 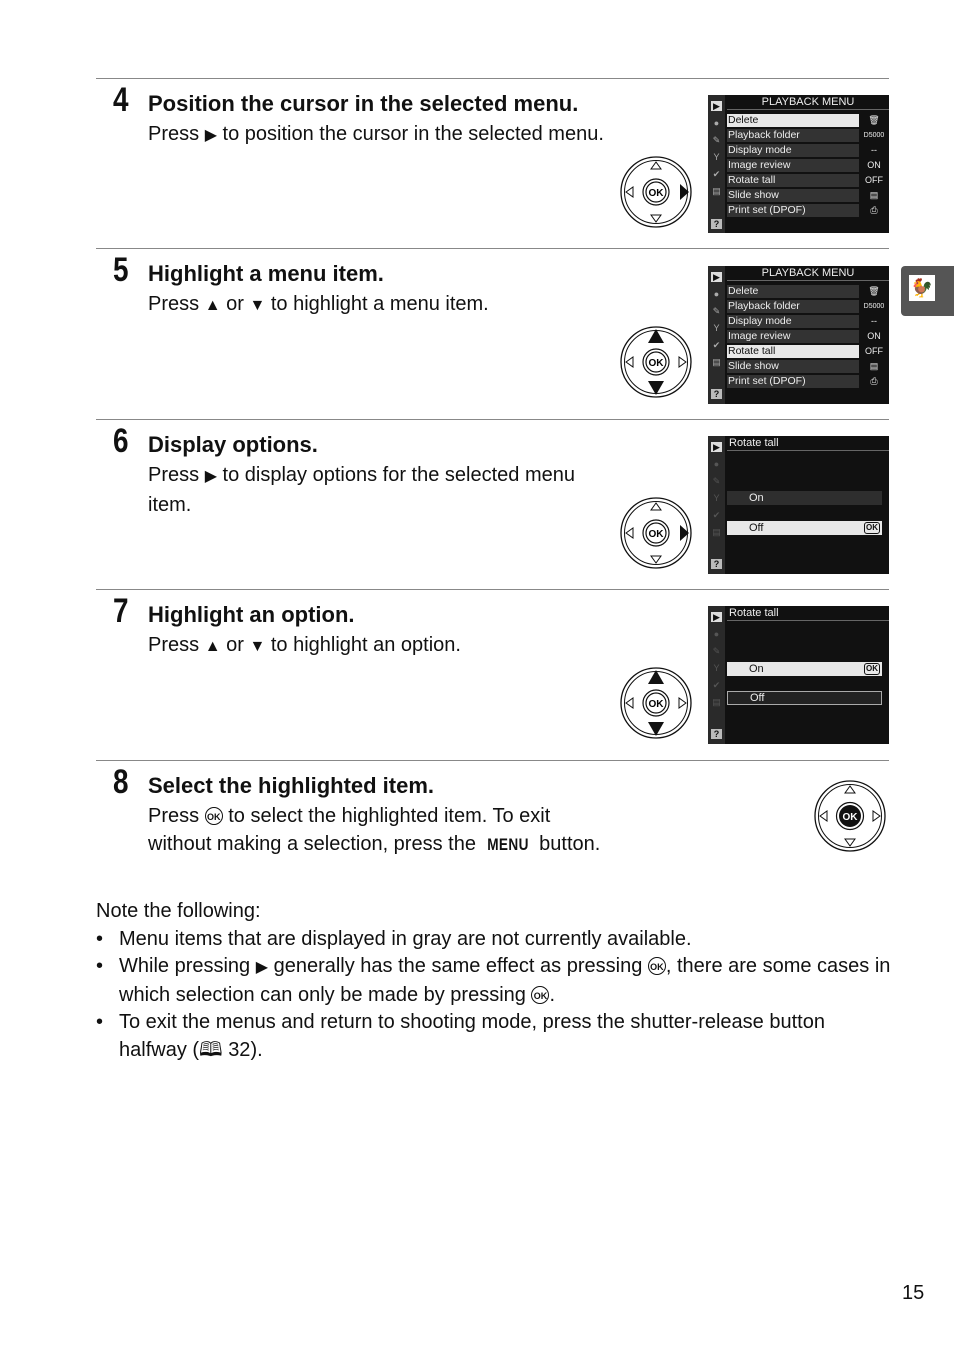 What do you see at coordinates (793, 195) in the screenshot?
I see `menu-item-slide-show: Slide show` at bounding box center [793, 195].